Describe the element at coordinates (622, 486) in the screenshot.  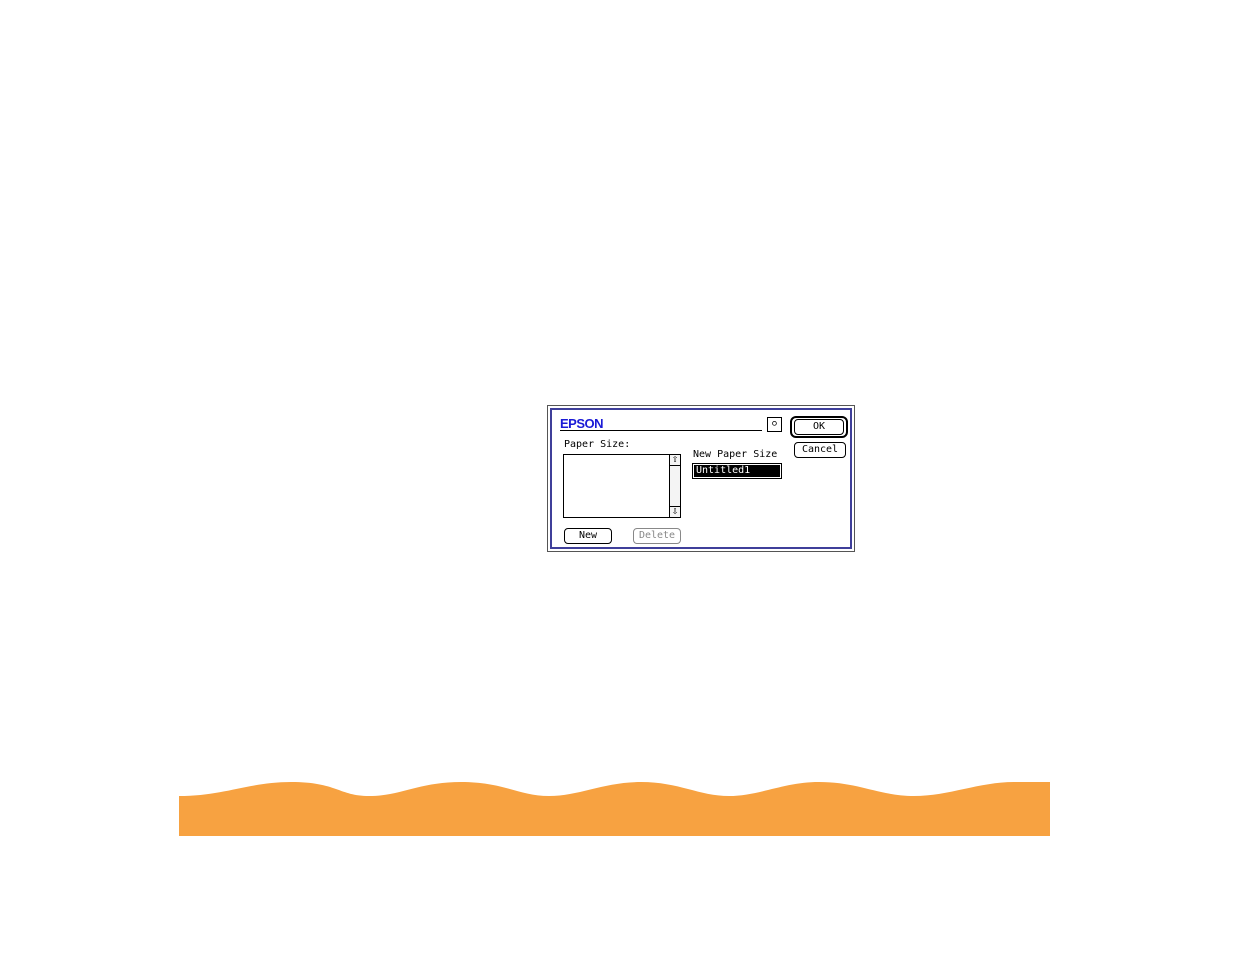
I see `paper-size-list` at that location.